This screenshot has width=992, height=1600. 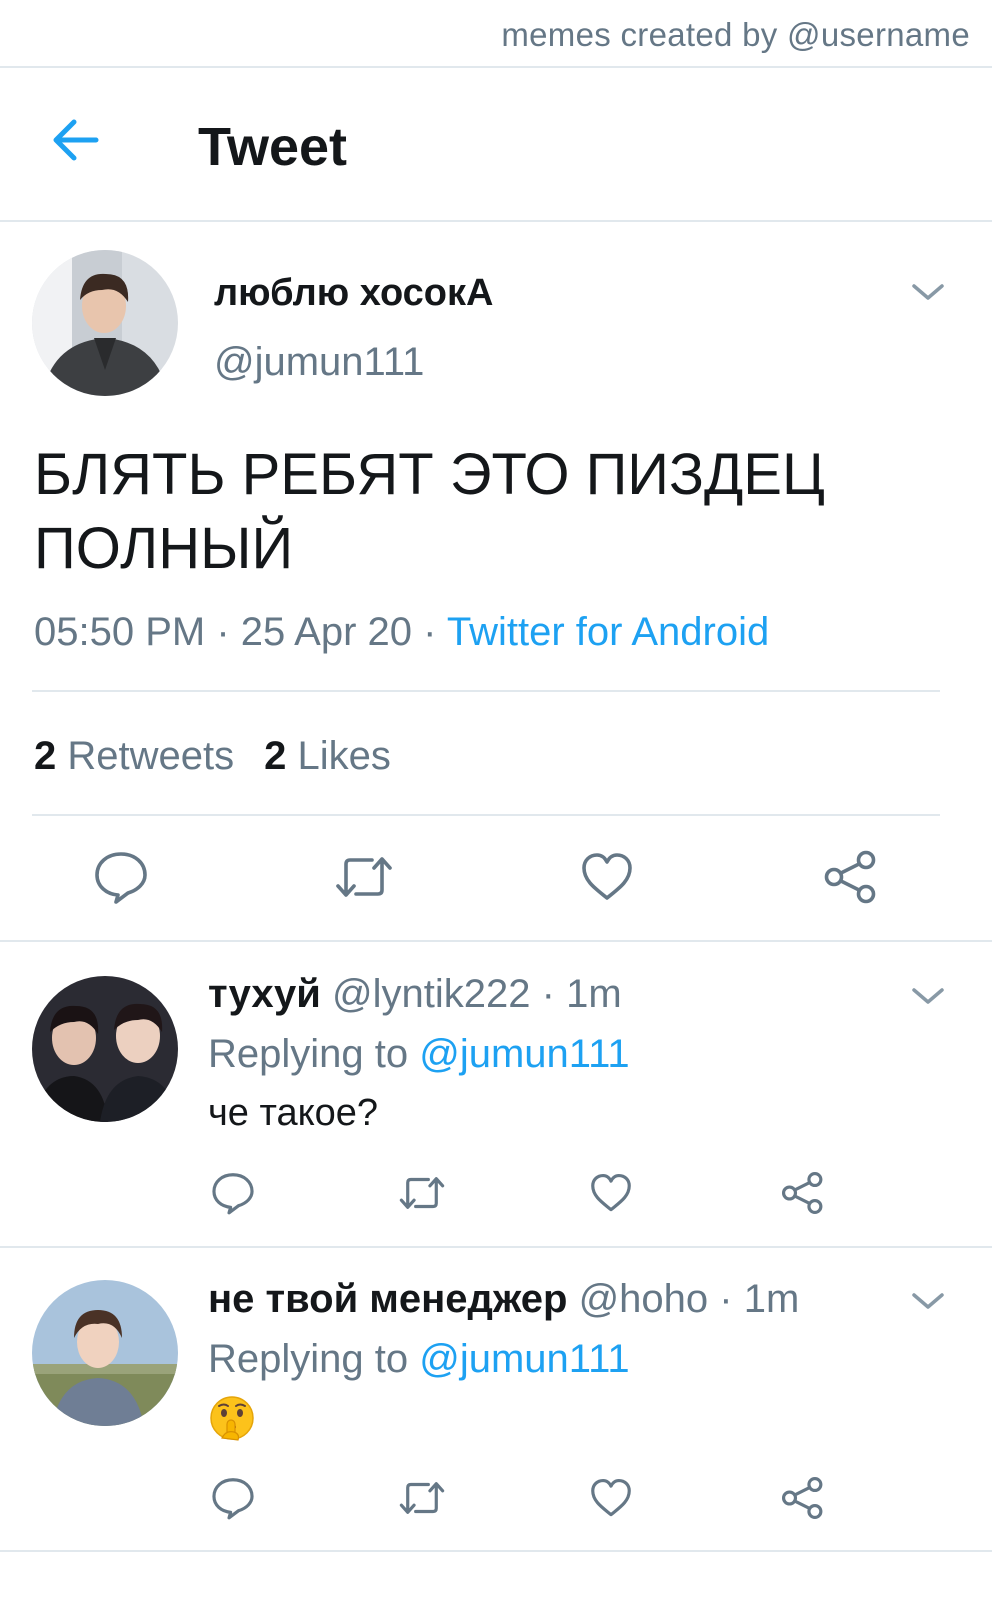 What do you see at coordinates (496, 34) in the screenshot?
I see `watermark-bar: memes created by @username` at bounding box center [496, 34].